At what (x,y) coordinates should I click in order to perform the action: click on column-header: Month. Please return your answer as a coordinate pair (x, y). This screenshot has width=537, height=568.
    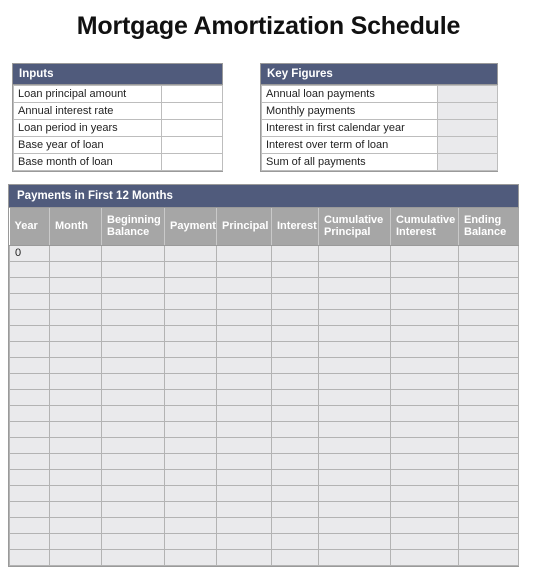
    Looking at the image, I should click on (75, 227).